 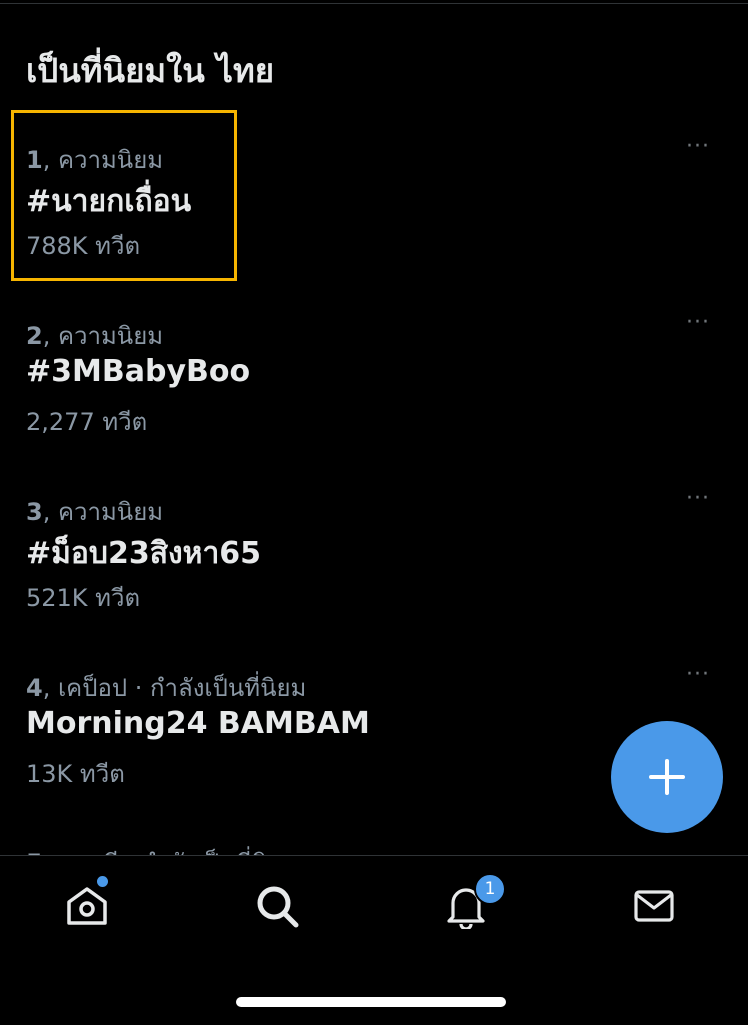 What do you see at coordinates (102, 881) in the screenshot?
I see `notification-dot` at bounding box center [102, 881].